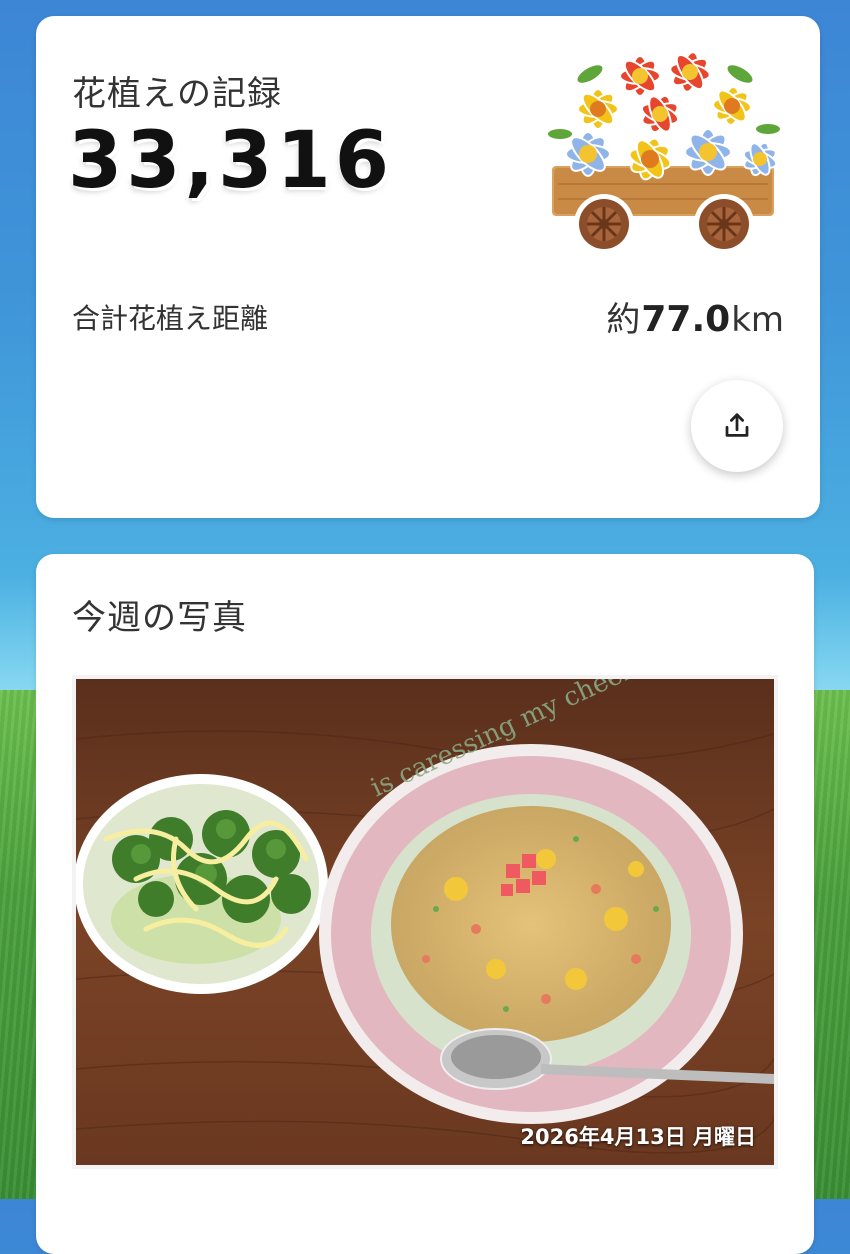 This screenshot has height=1254, width=850. I want to click on distance-unit: km, so click(757, 320).